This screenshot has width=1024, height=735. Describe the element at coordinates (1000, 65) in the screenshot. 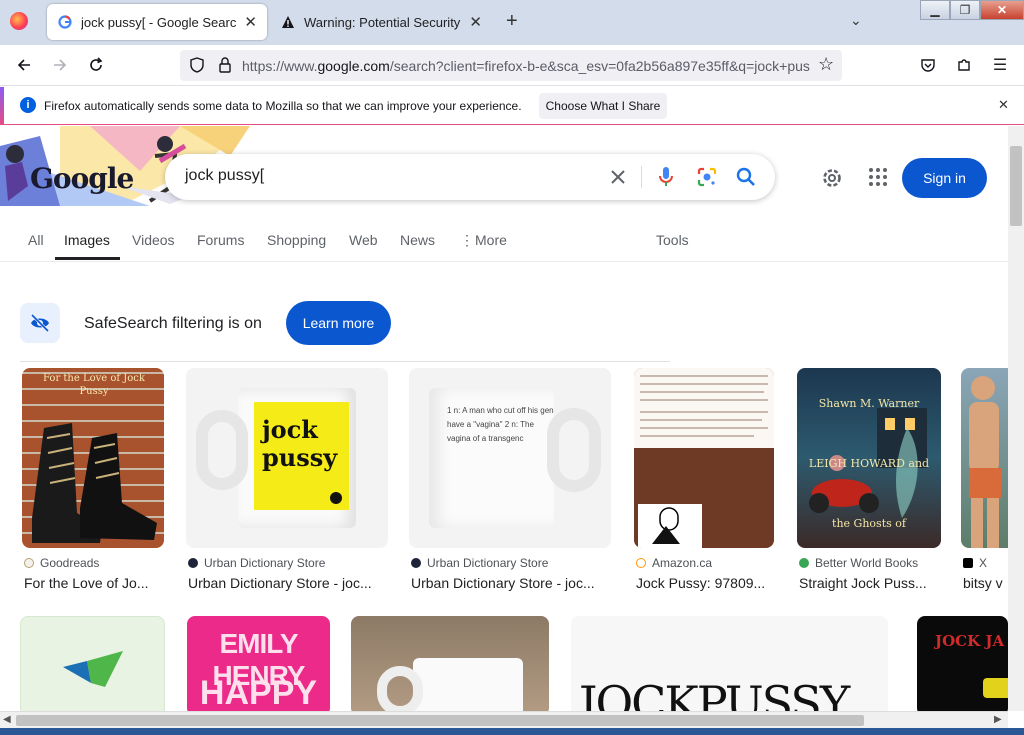

I see `hamburger-menu-icon: ☰` at that location.